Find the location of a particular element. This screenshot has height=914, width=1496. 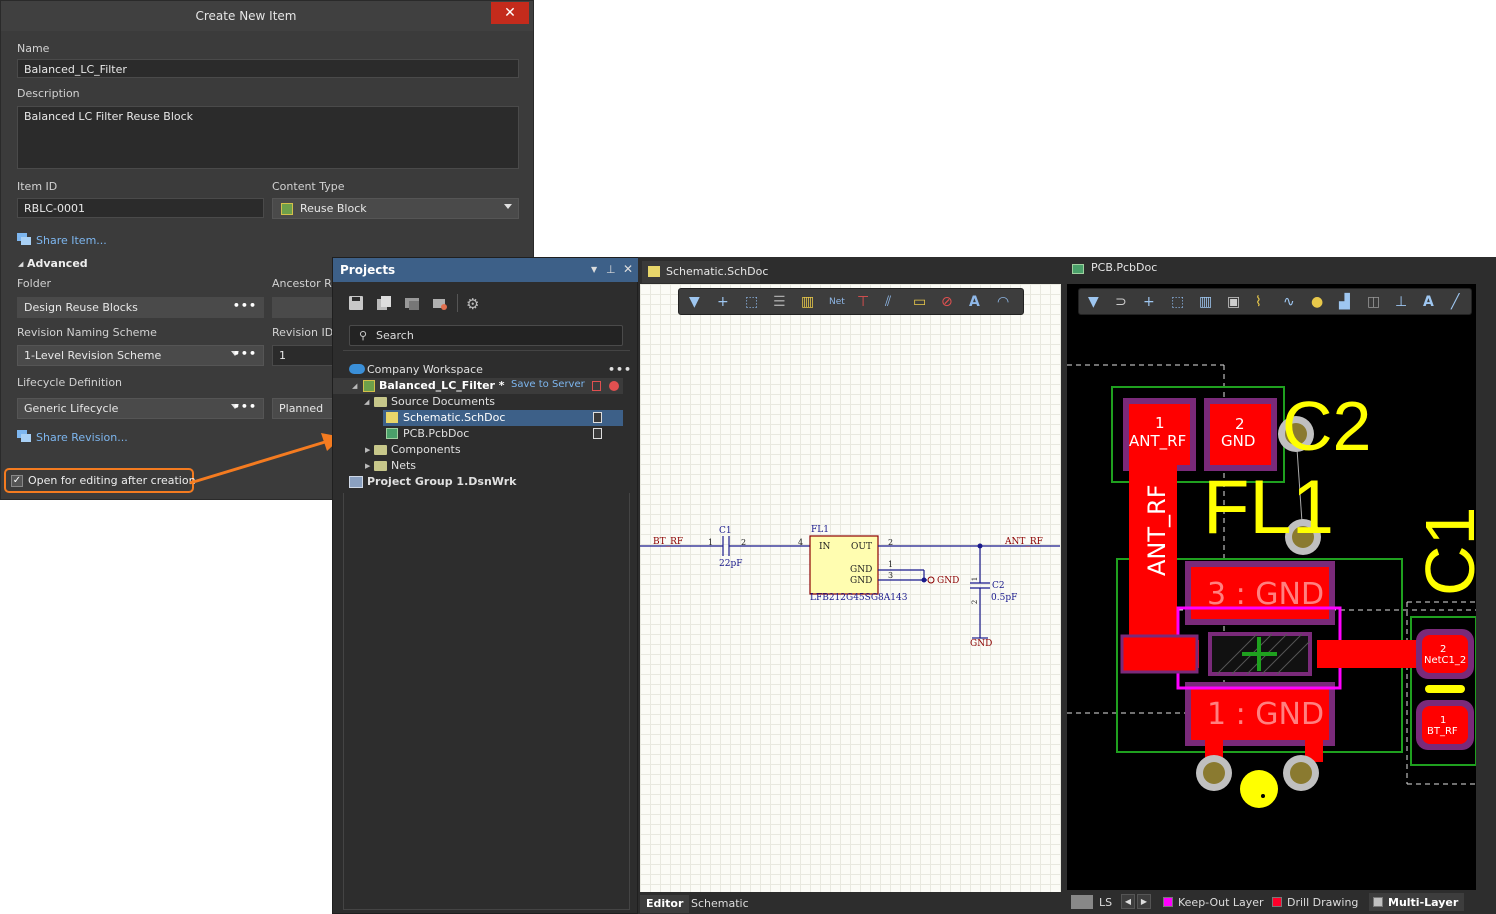

folder-field: Design Reuse Blocks ••• is located at coordinates (140, 307).